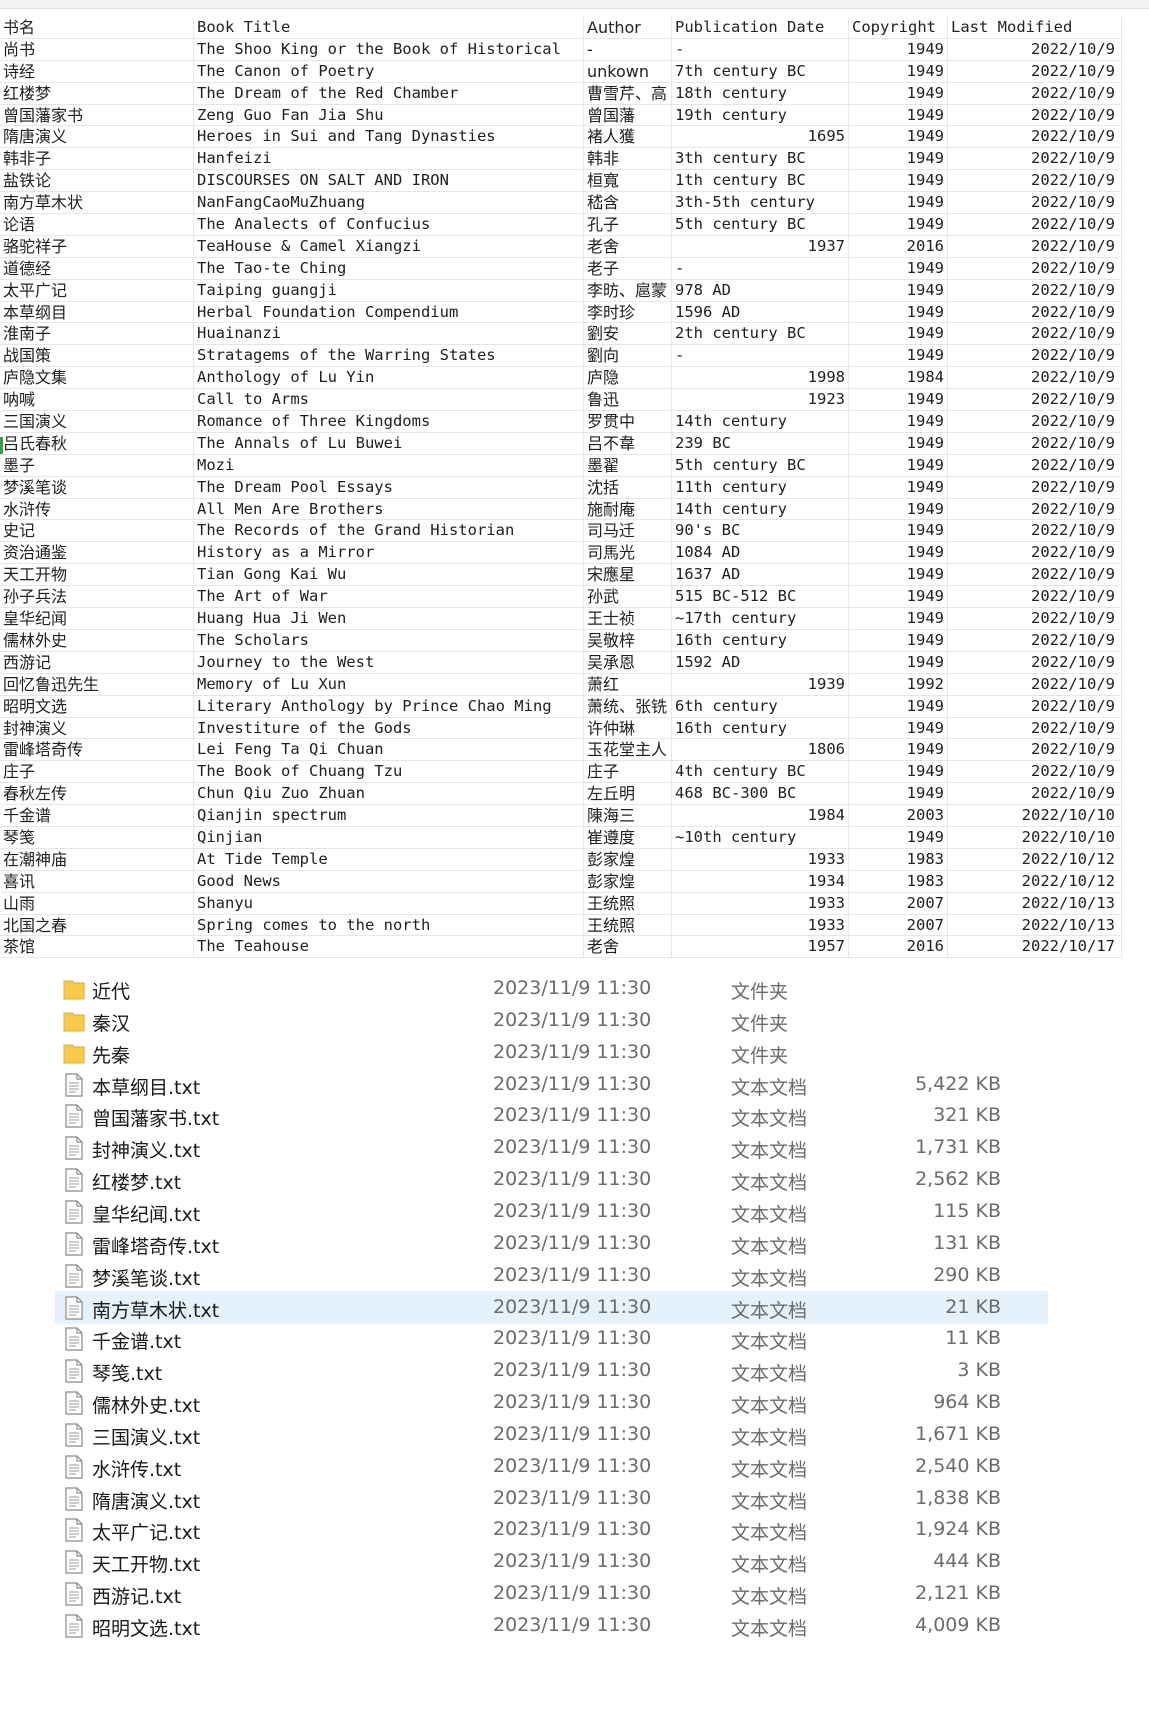  I want to click on table-cell: 皇华纪闻, so click(97, 619).